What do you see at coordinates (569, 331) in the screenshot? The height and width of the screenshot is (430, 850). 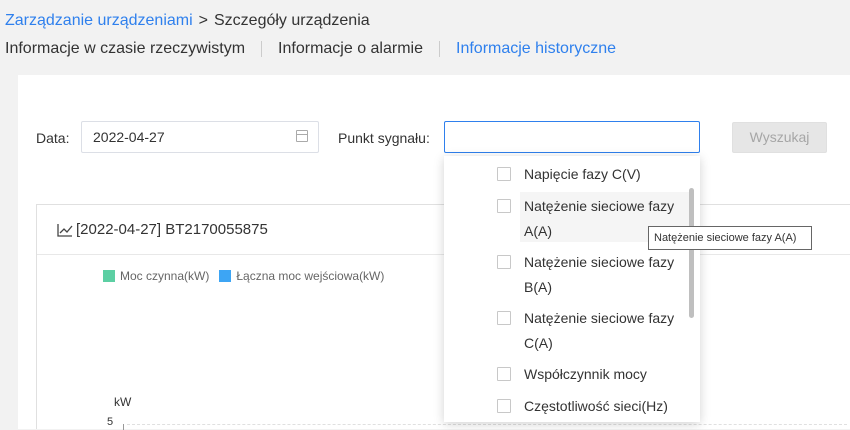 I see `option-grid-current-phase-c: Natężenie sieciowe fazy C(A)` at bounding box center [569, 331].